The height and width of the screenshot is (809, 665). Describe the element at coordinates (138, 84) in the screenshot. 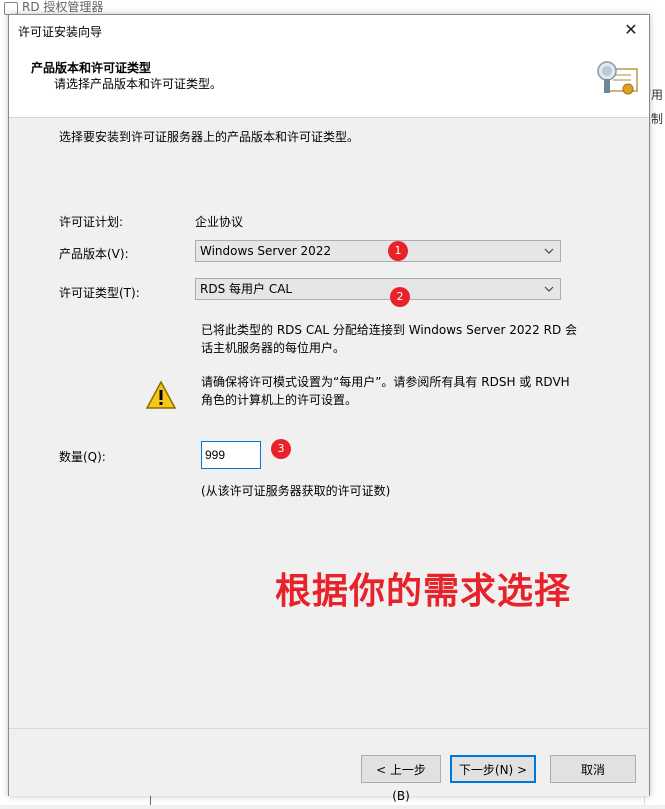

I see `page-subtitle: 请选择产品版本和许可证类型。` at that location.